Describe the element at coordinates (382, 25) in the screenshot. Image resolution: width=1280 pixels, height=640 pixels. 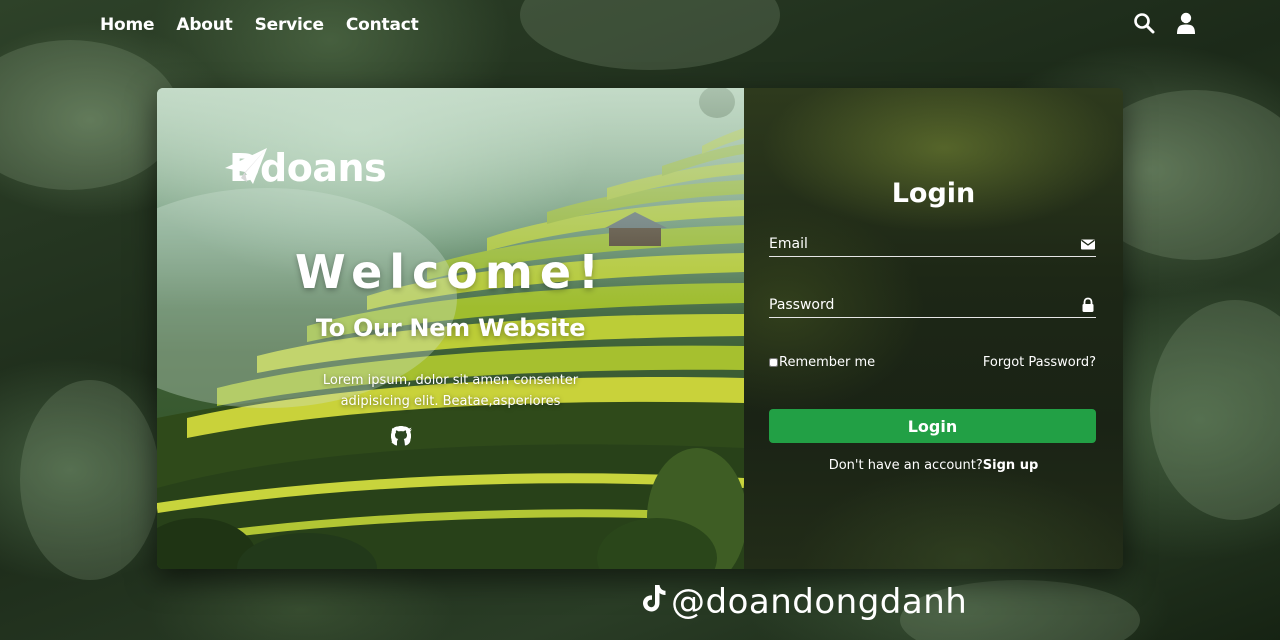
I see `nav-contact: Contact` at that location.